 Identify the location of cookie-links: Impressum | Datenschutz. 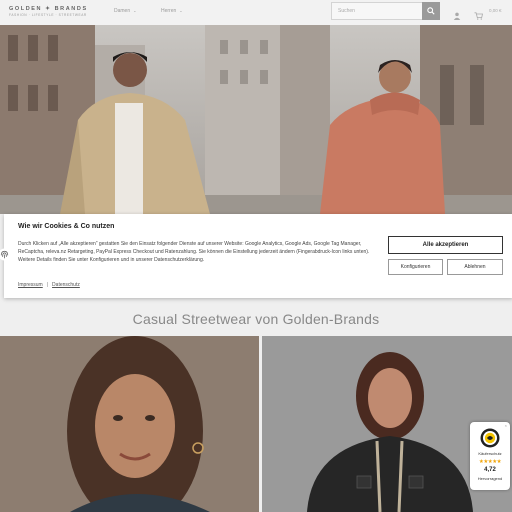
(49, 285).